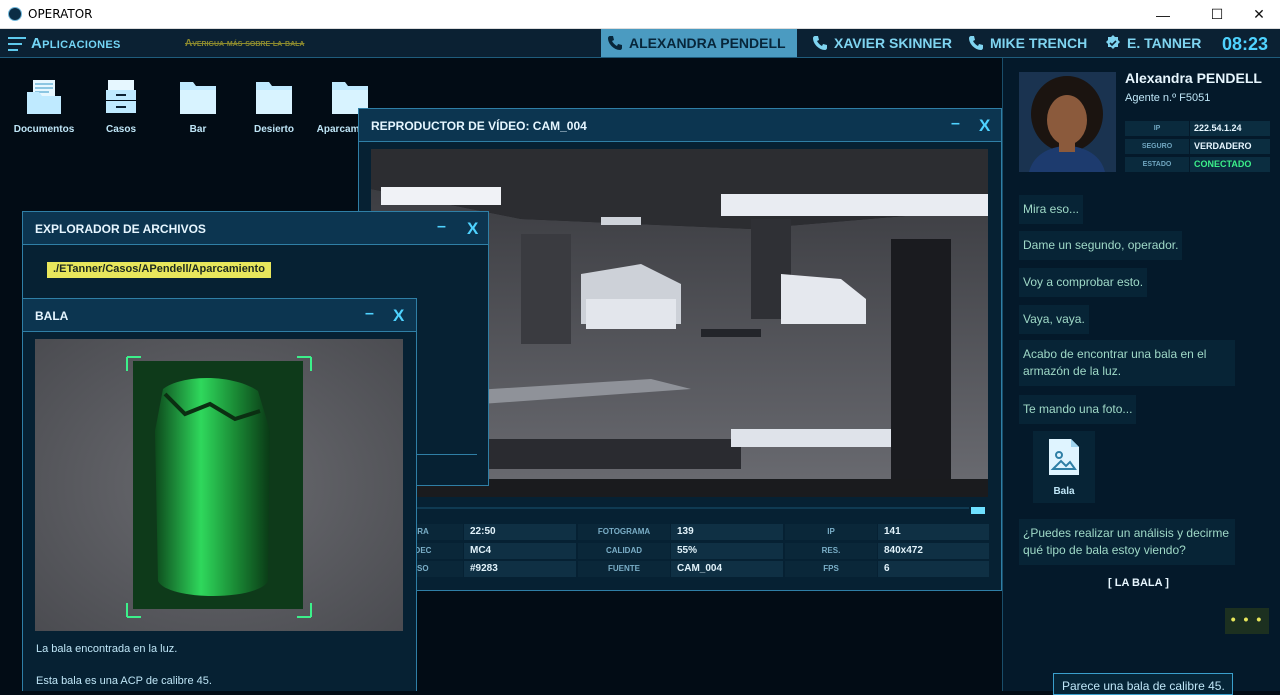 The image size is (1280, 695). Describe the element at coordinates (52, 316) in the screenshot. I see `window-title: BALA` at that location.